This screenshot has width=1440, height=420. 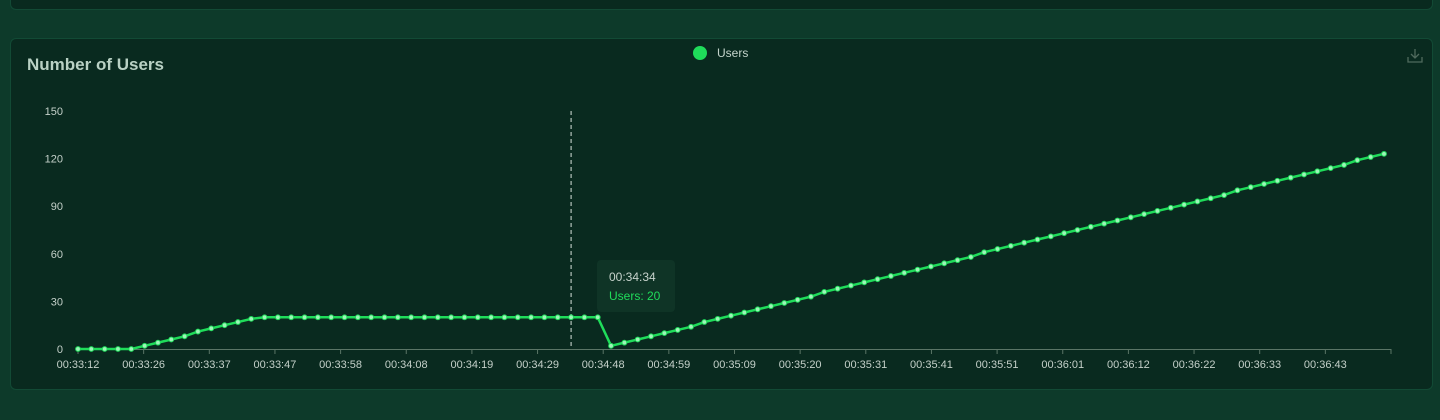 I want to click on y-tick-label: 90, so click(x=57, y=207).